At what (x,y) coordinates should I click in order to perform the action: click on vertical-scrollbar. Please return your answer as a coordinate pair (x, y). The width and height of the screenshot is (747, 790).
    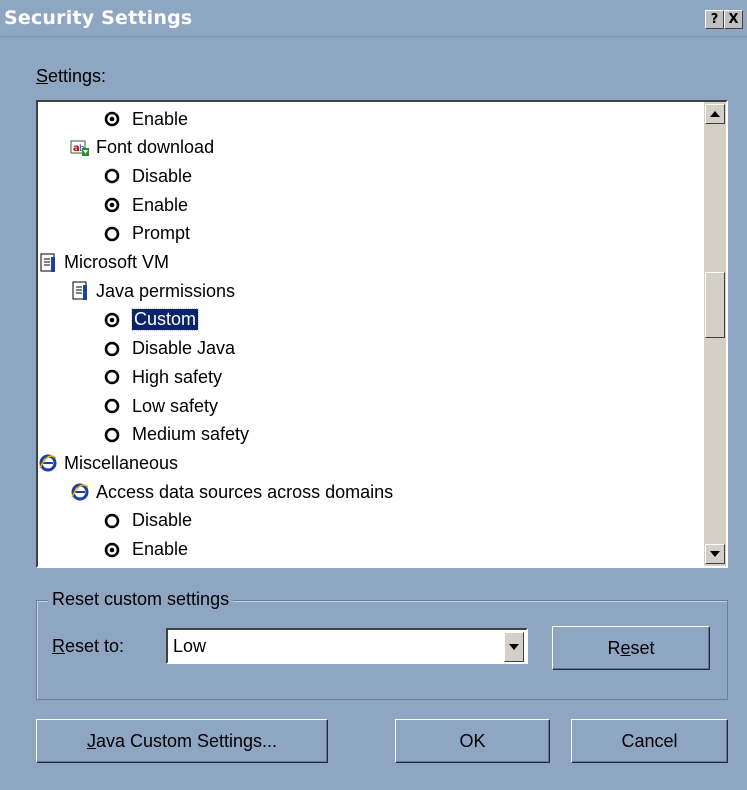
    Looking at the image, I should click on (715, 334).